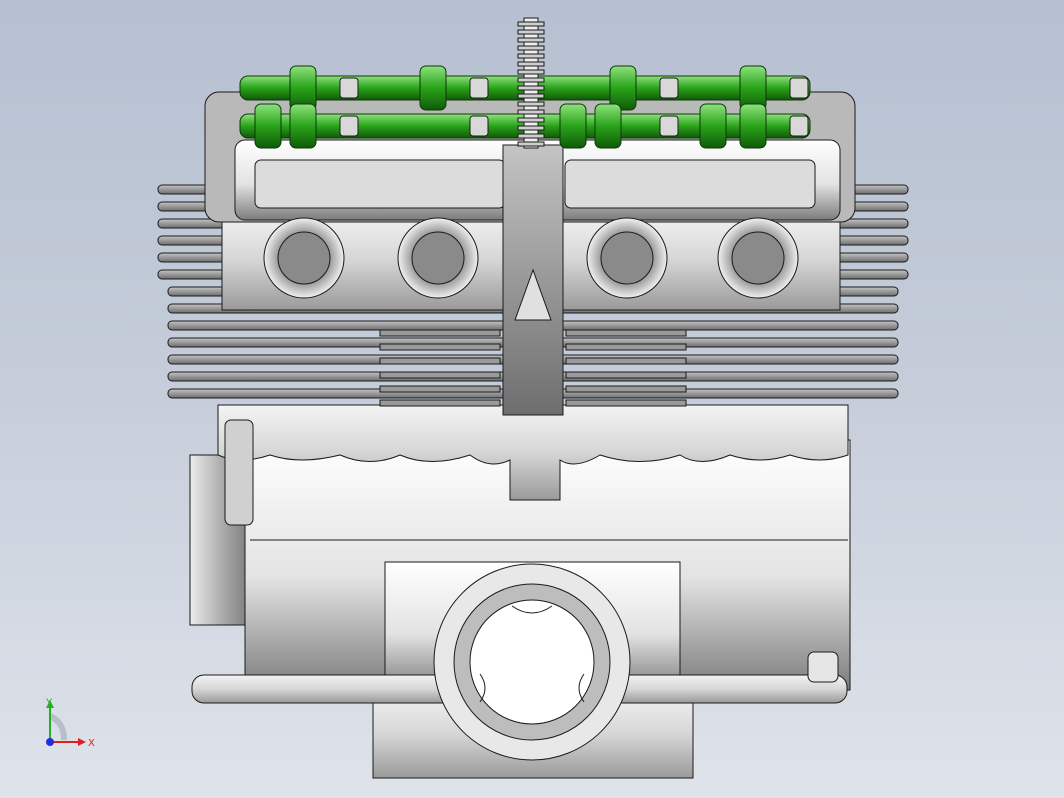 The height and width of the screenshot is (798, 1064). I want to click on view-orientation-shadow, so click(57, 727).